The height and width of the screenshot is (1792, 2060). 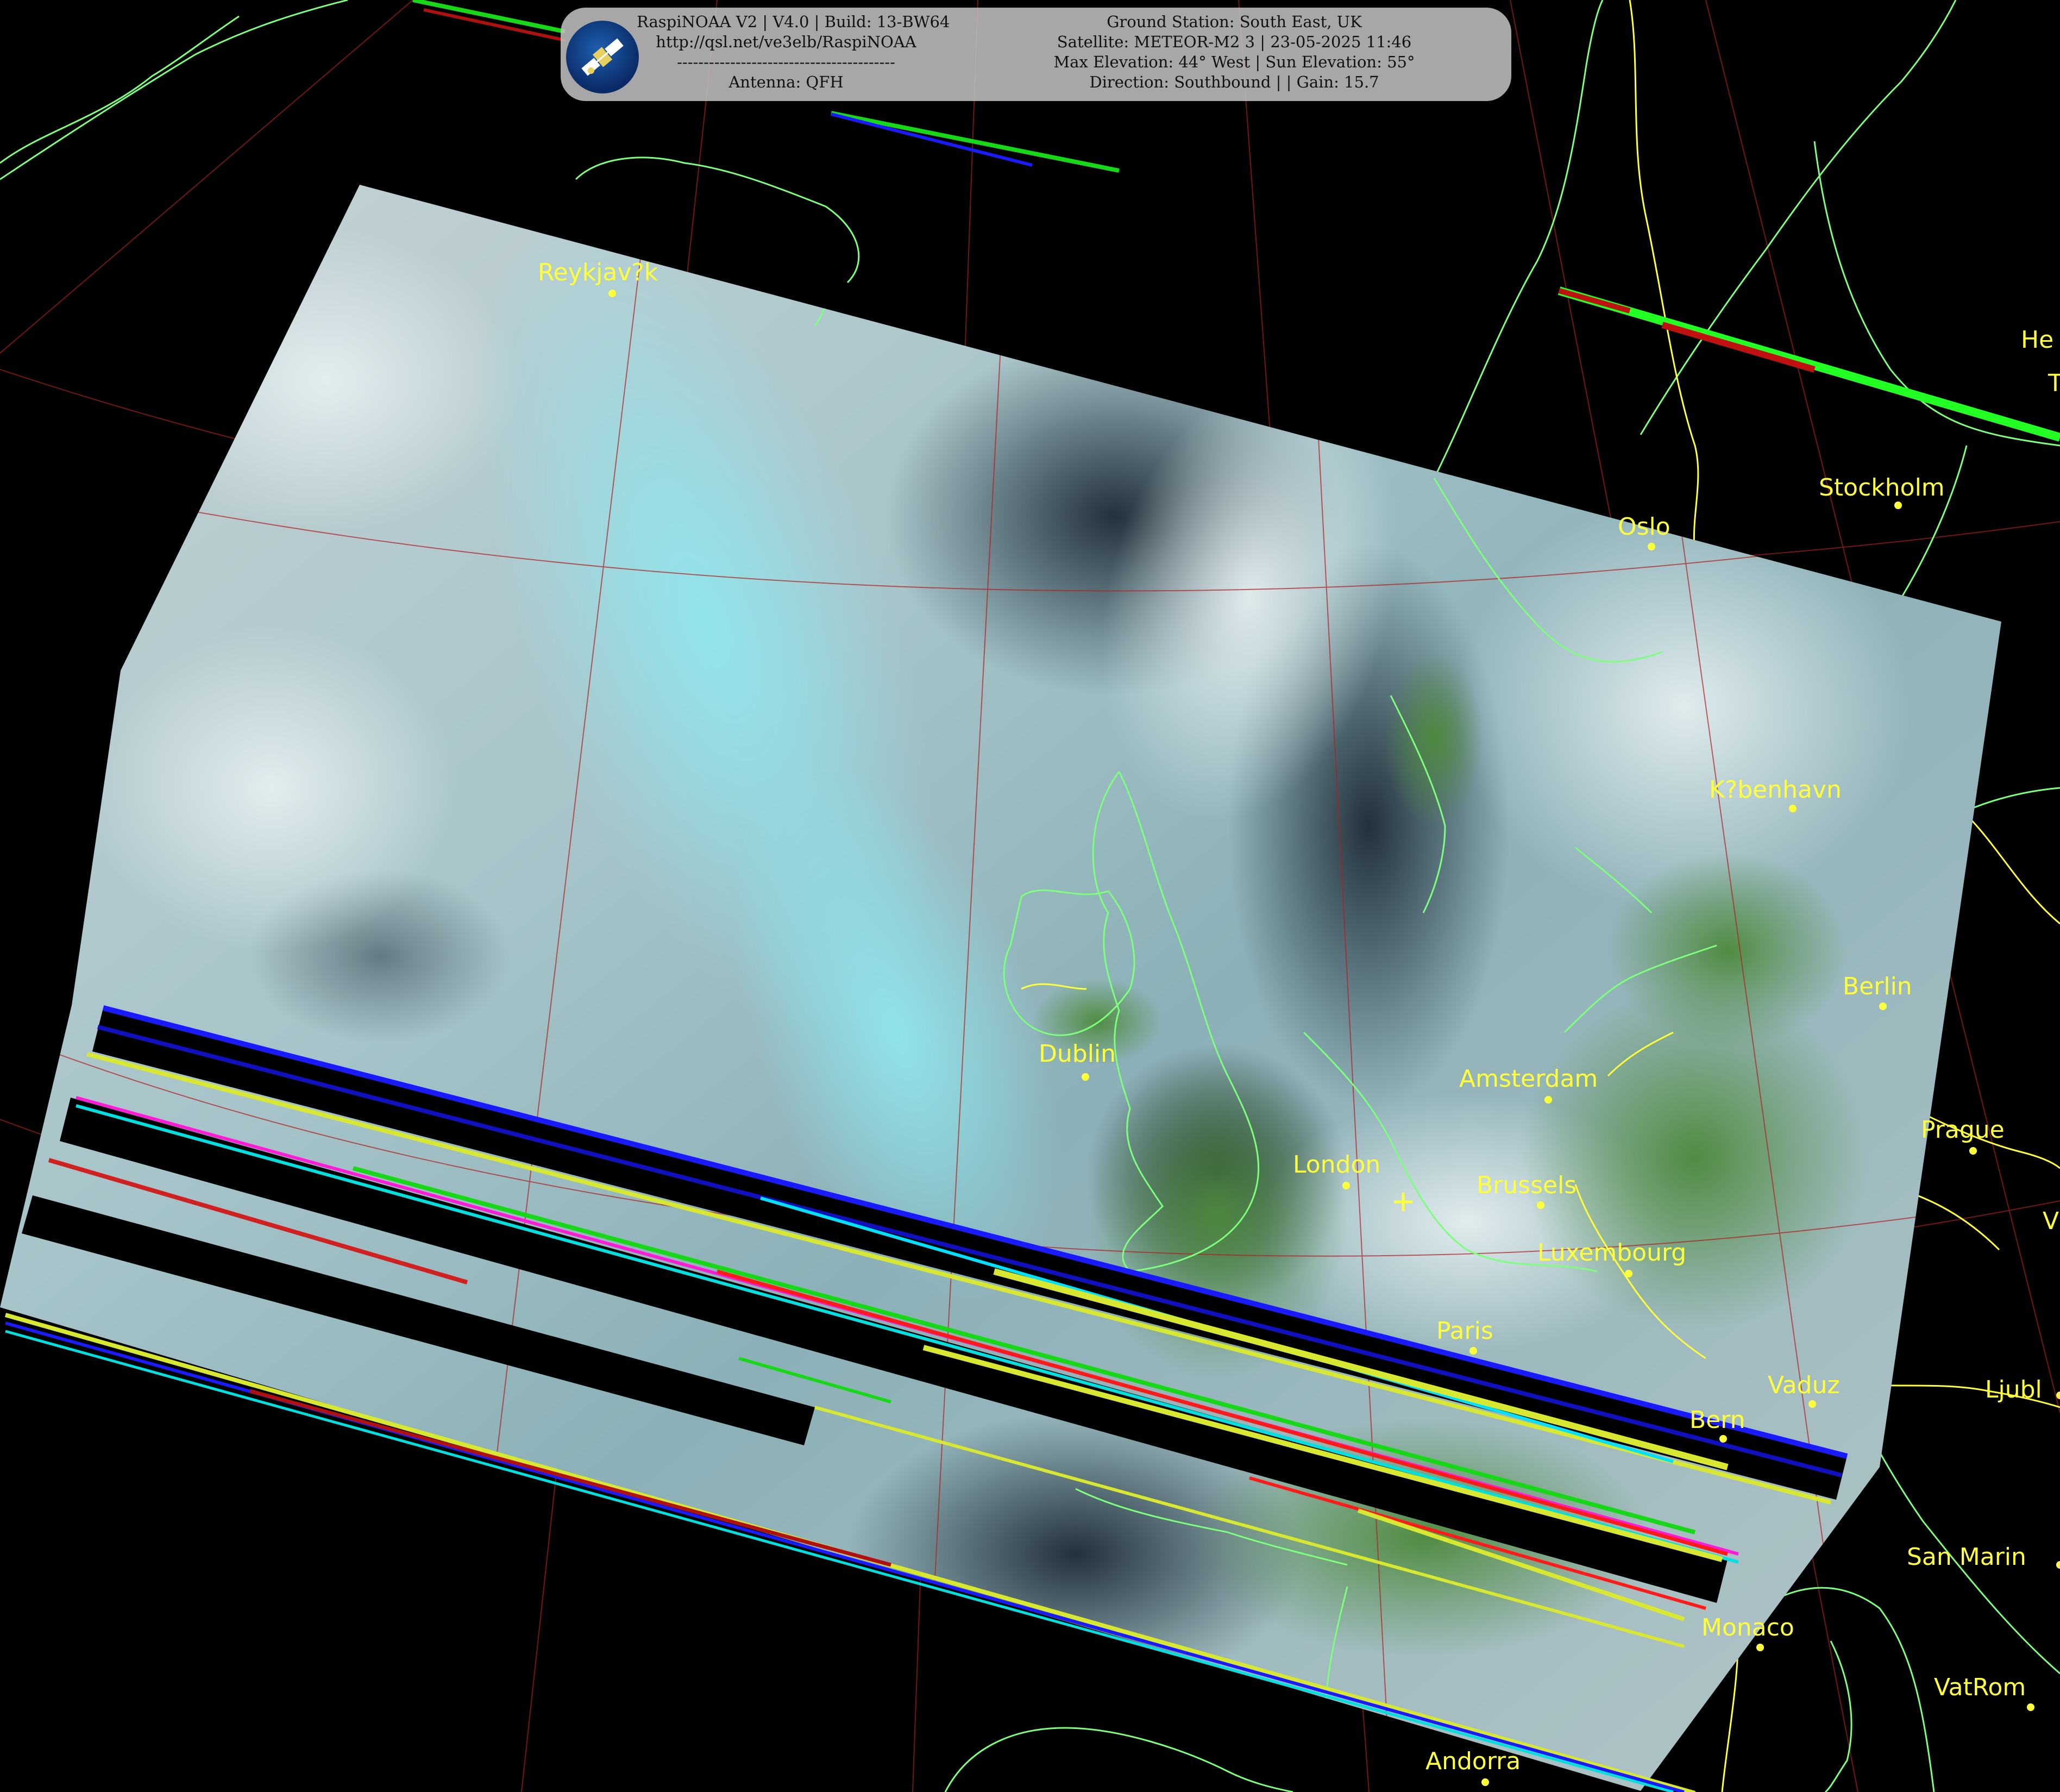 What do you see at coordinates (1747, 1627) in the screenshot?
I see `city-label: Monaco` at bounding box center [1747, 1627].